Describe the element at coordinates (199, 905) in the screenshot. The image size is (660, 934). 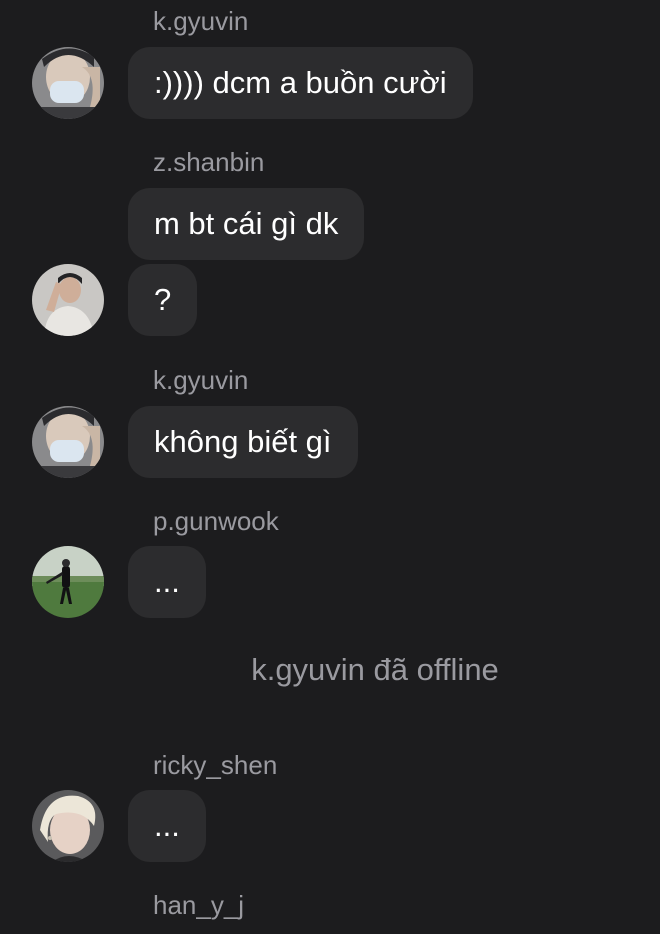
I see `sender-name: han_y_j` at that location.